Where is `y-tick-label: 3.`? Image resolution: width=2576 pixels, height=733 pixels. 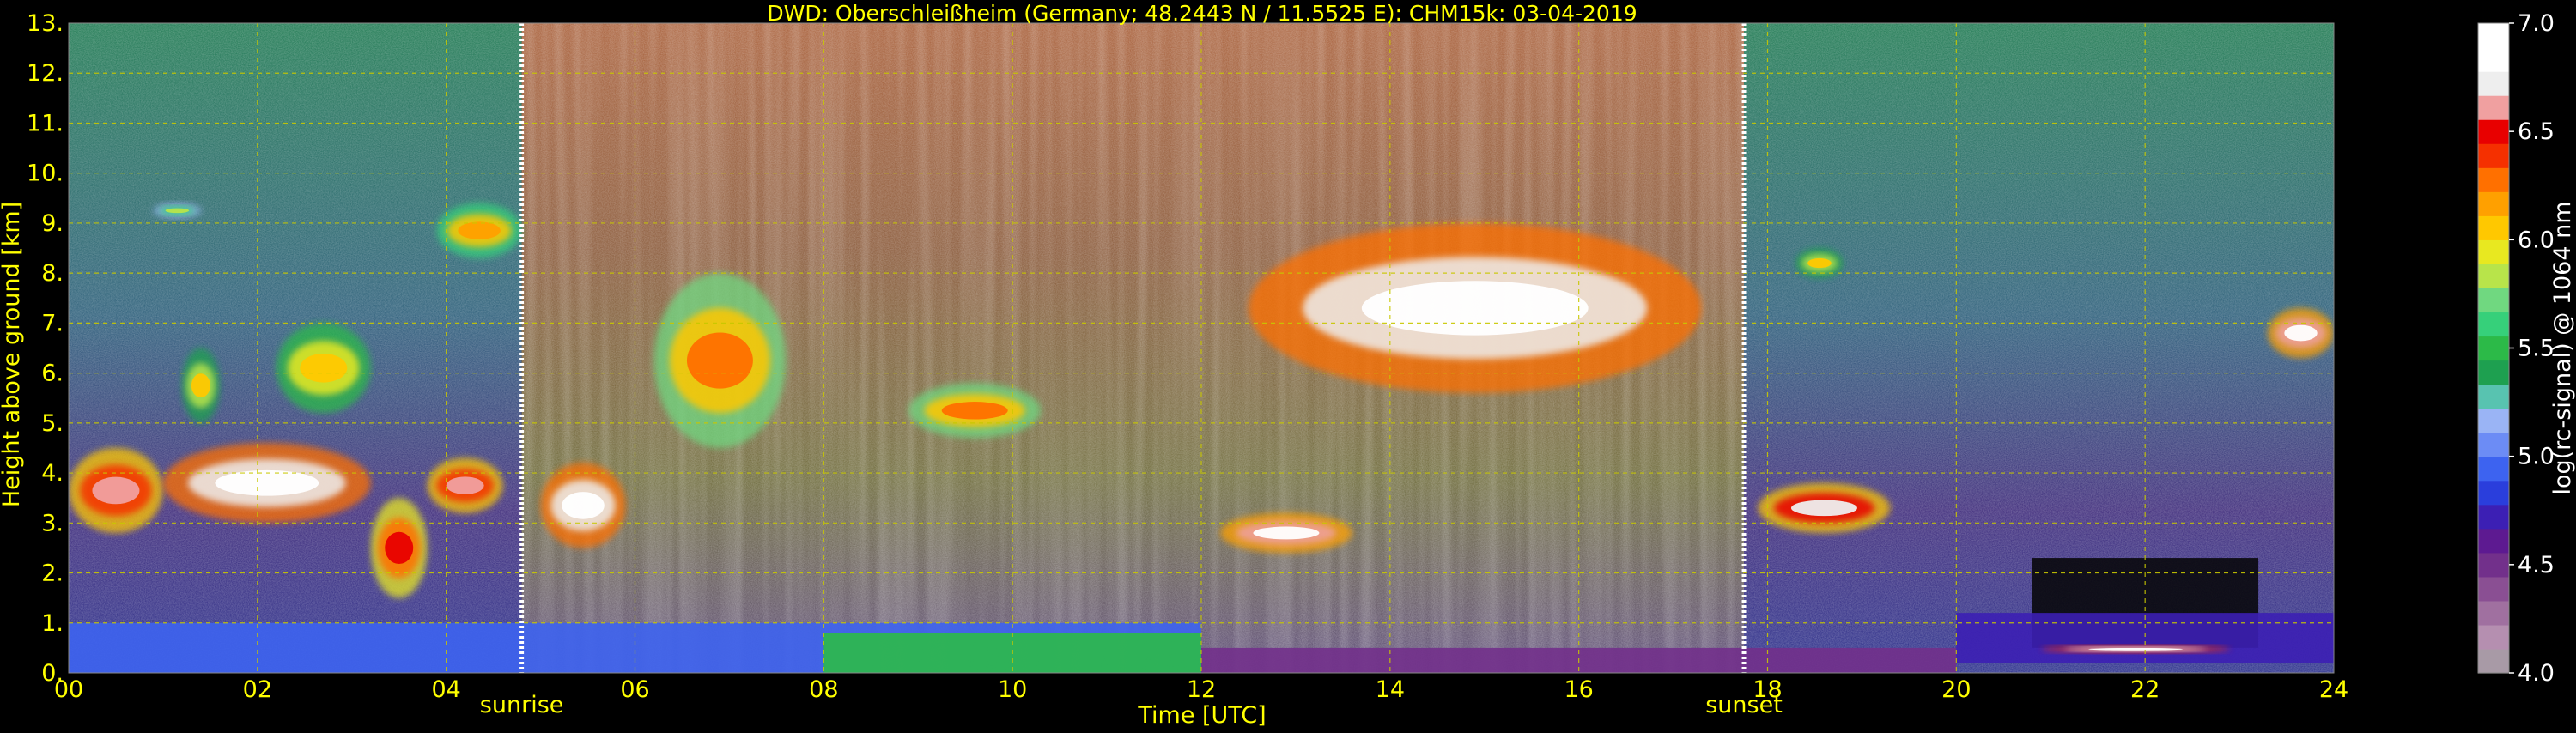 y-tick-label: 3. is located at coordinates (52, 523).